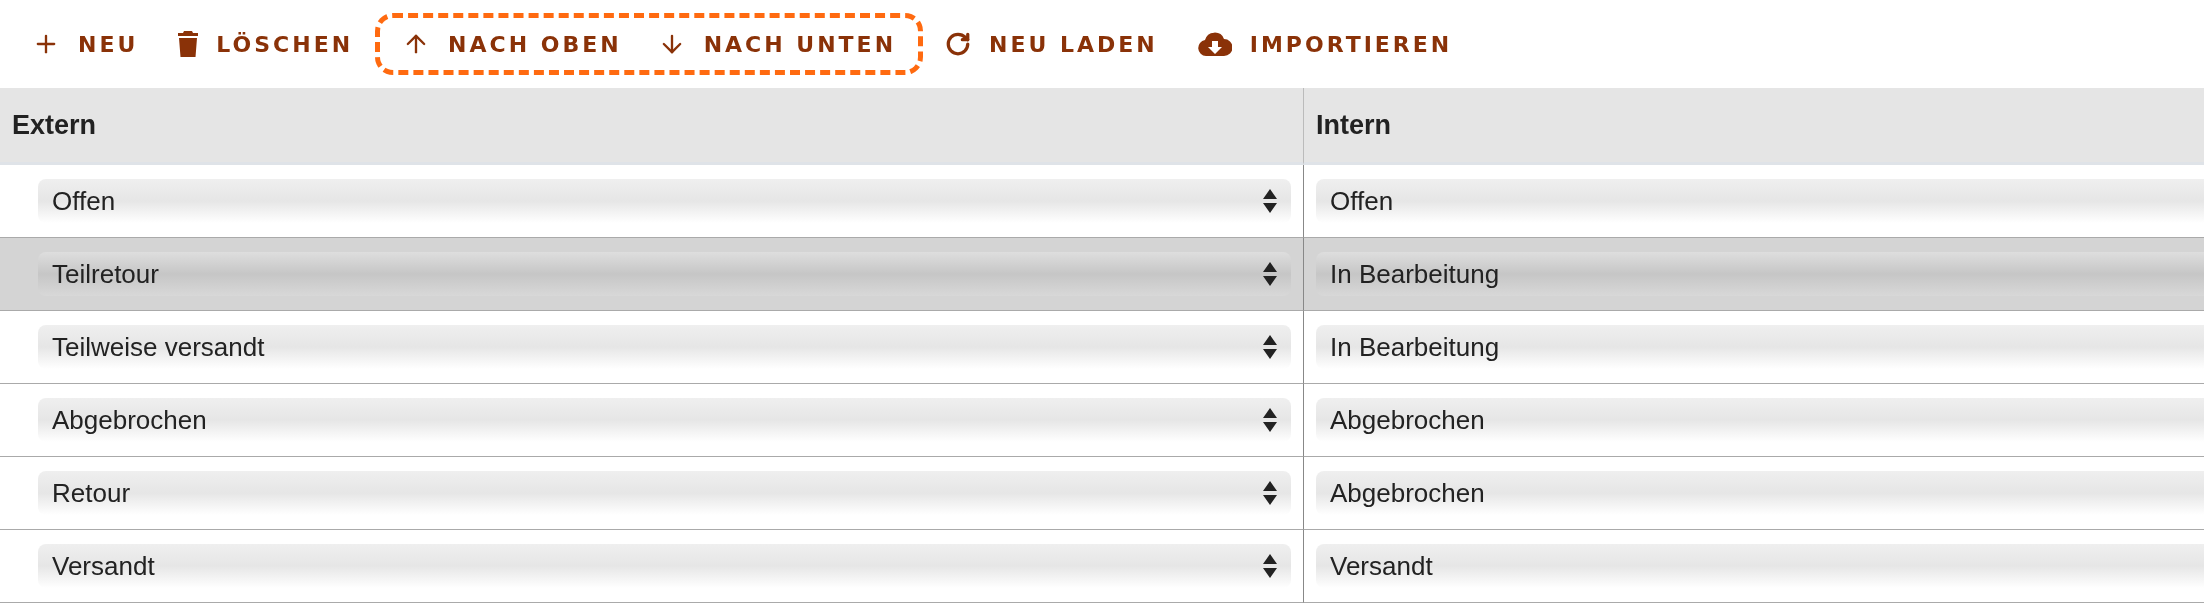  What do you see at coordinates (1051, 44) in the screenshot?
I see `toolbar-button: NEU LADEN` at bounding box center [1051, 44].